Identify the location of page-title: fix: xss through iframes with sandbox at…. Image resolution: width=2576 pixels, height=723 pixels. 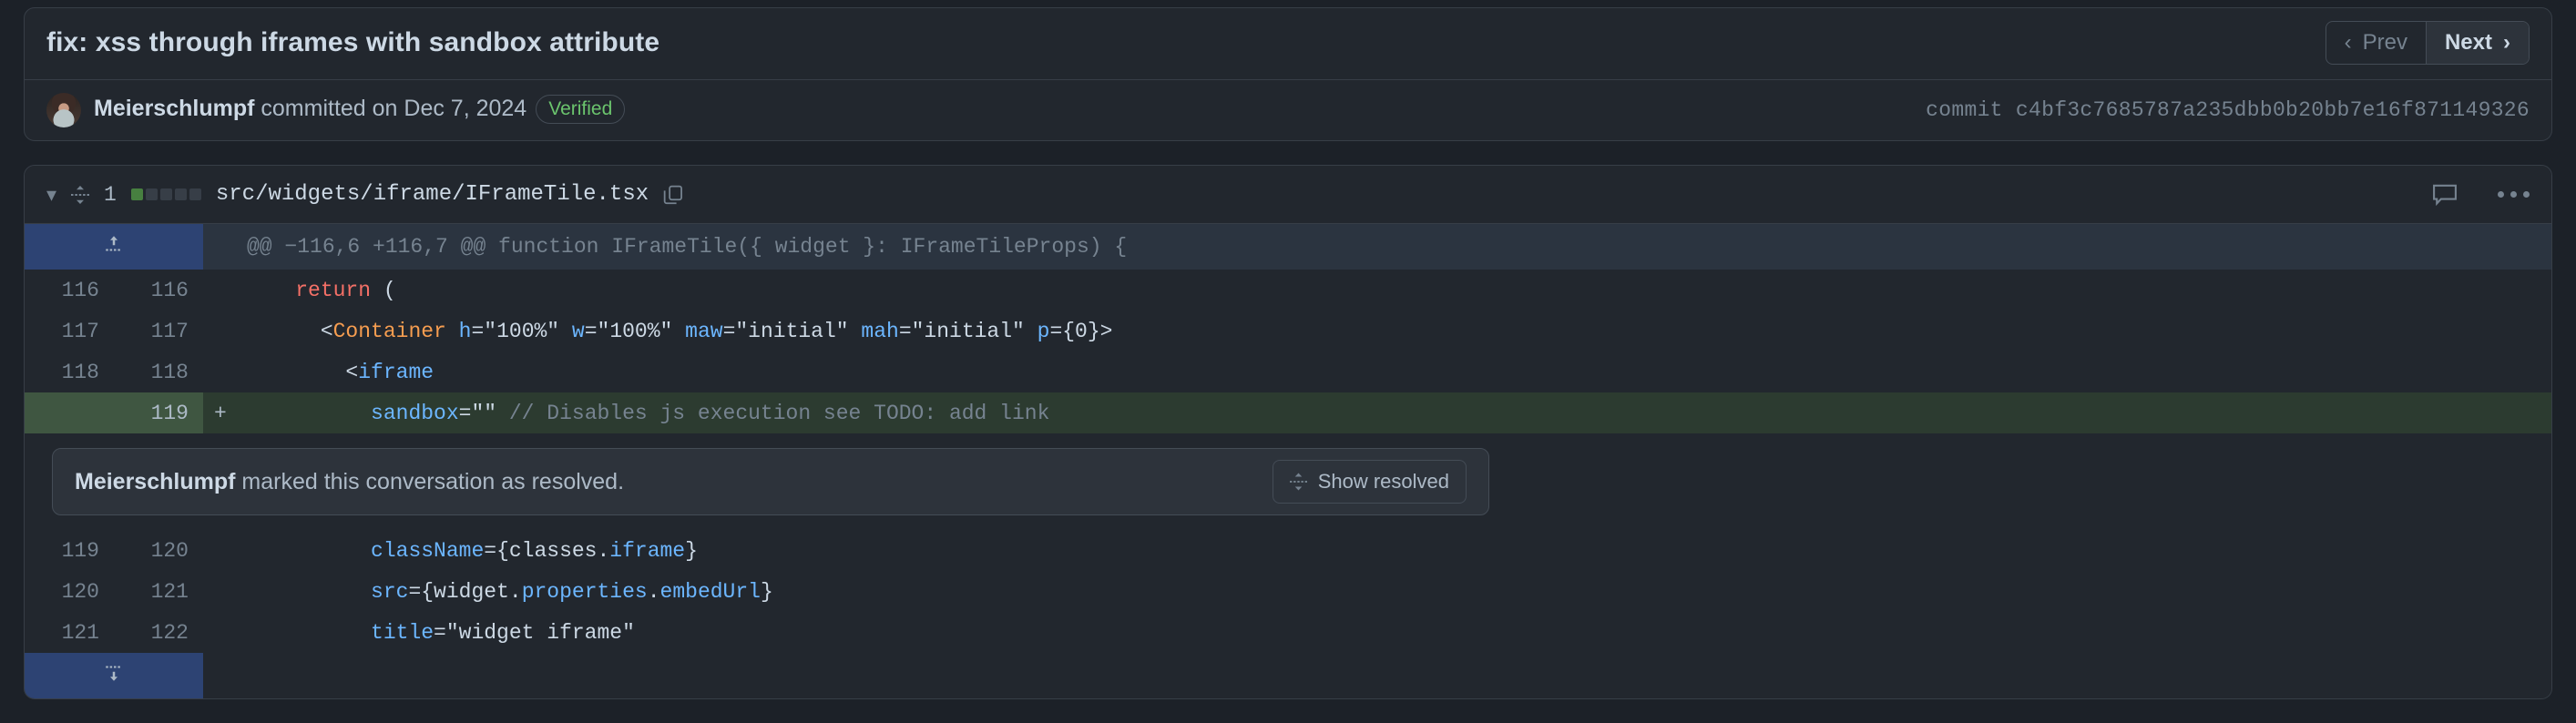
(353, 42).